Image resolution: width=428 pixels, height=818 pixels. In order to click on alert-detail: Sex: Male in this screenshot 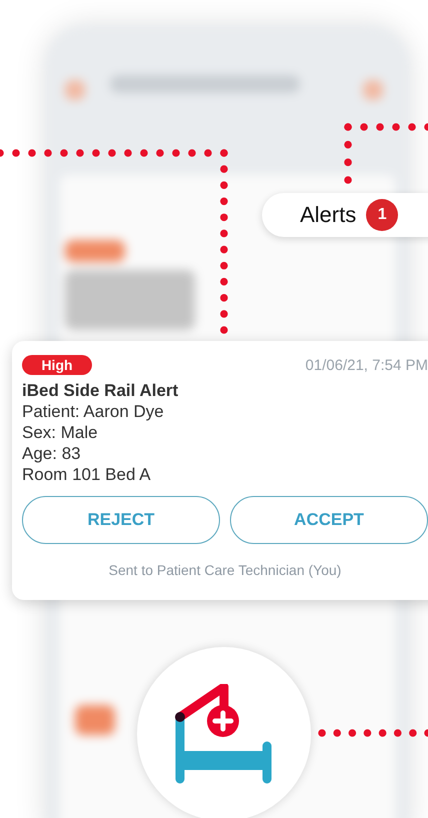, I will do `click(60, 432)`.